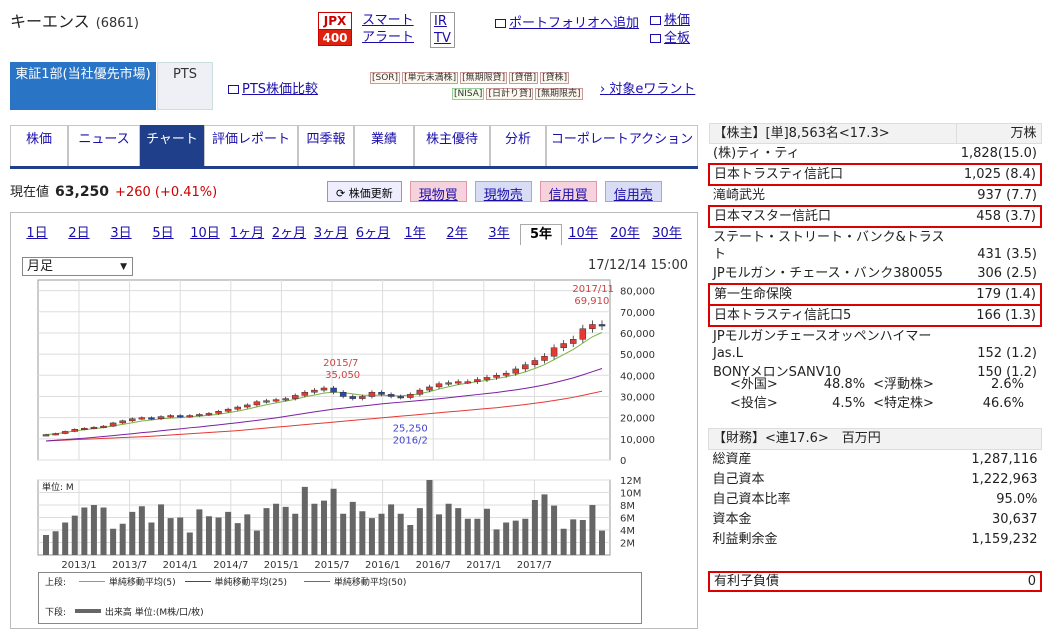  Describe the element at coordinates (875, 154) in the screenshot. I see `shareholder-row: (株)ティ・ティ 1,828(15.0)` at that location.